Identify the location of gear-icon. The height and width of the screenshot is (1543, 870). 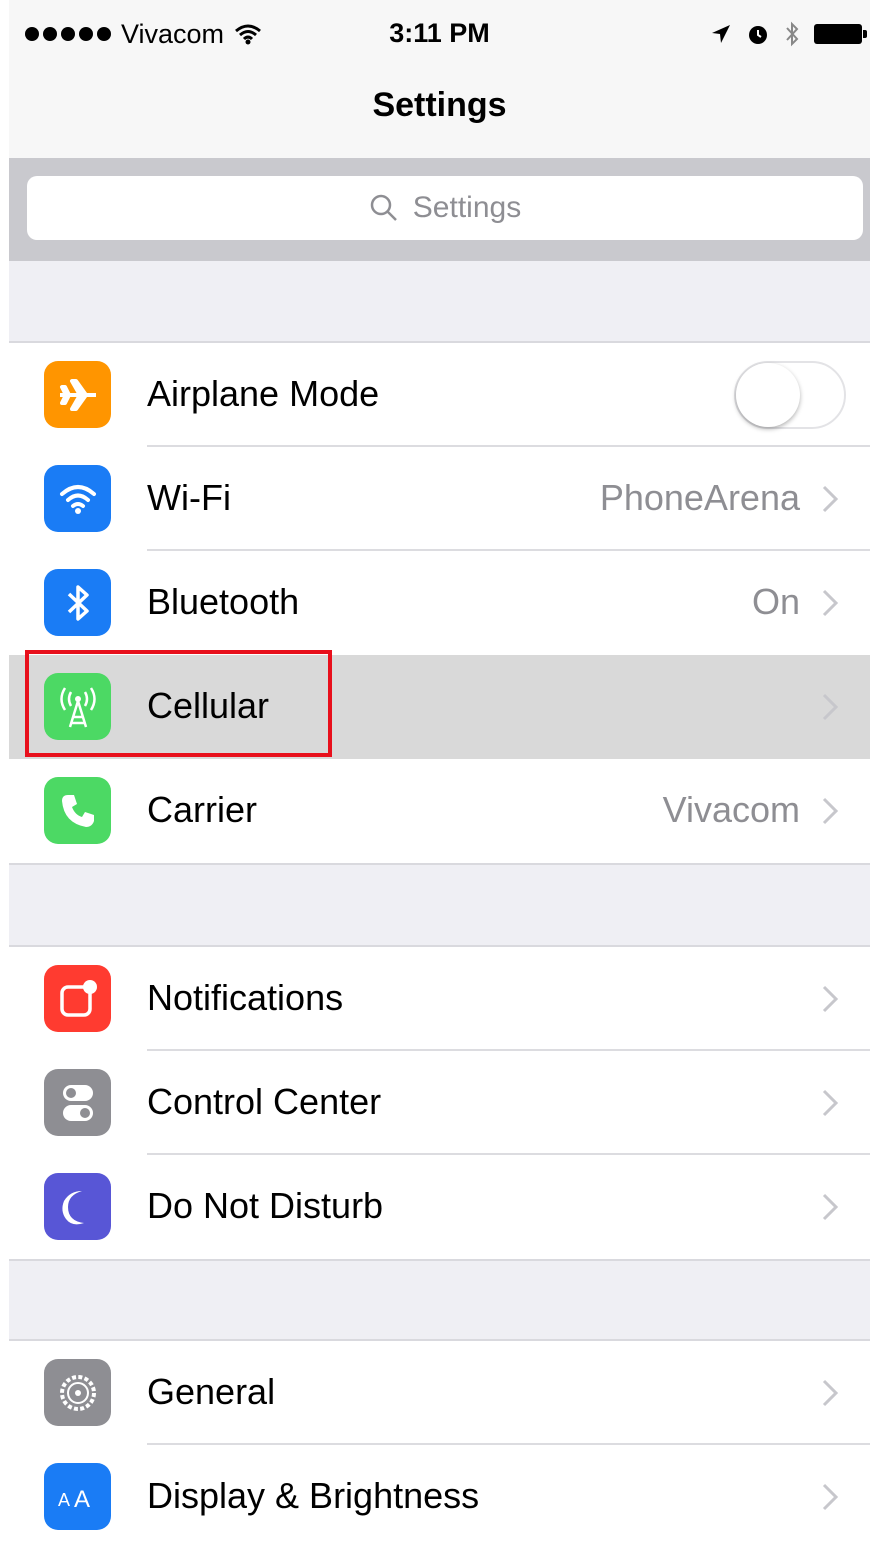
(77, 1392).